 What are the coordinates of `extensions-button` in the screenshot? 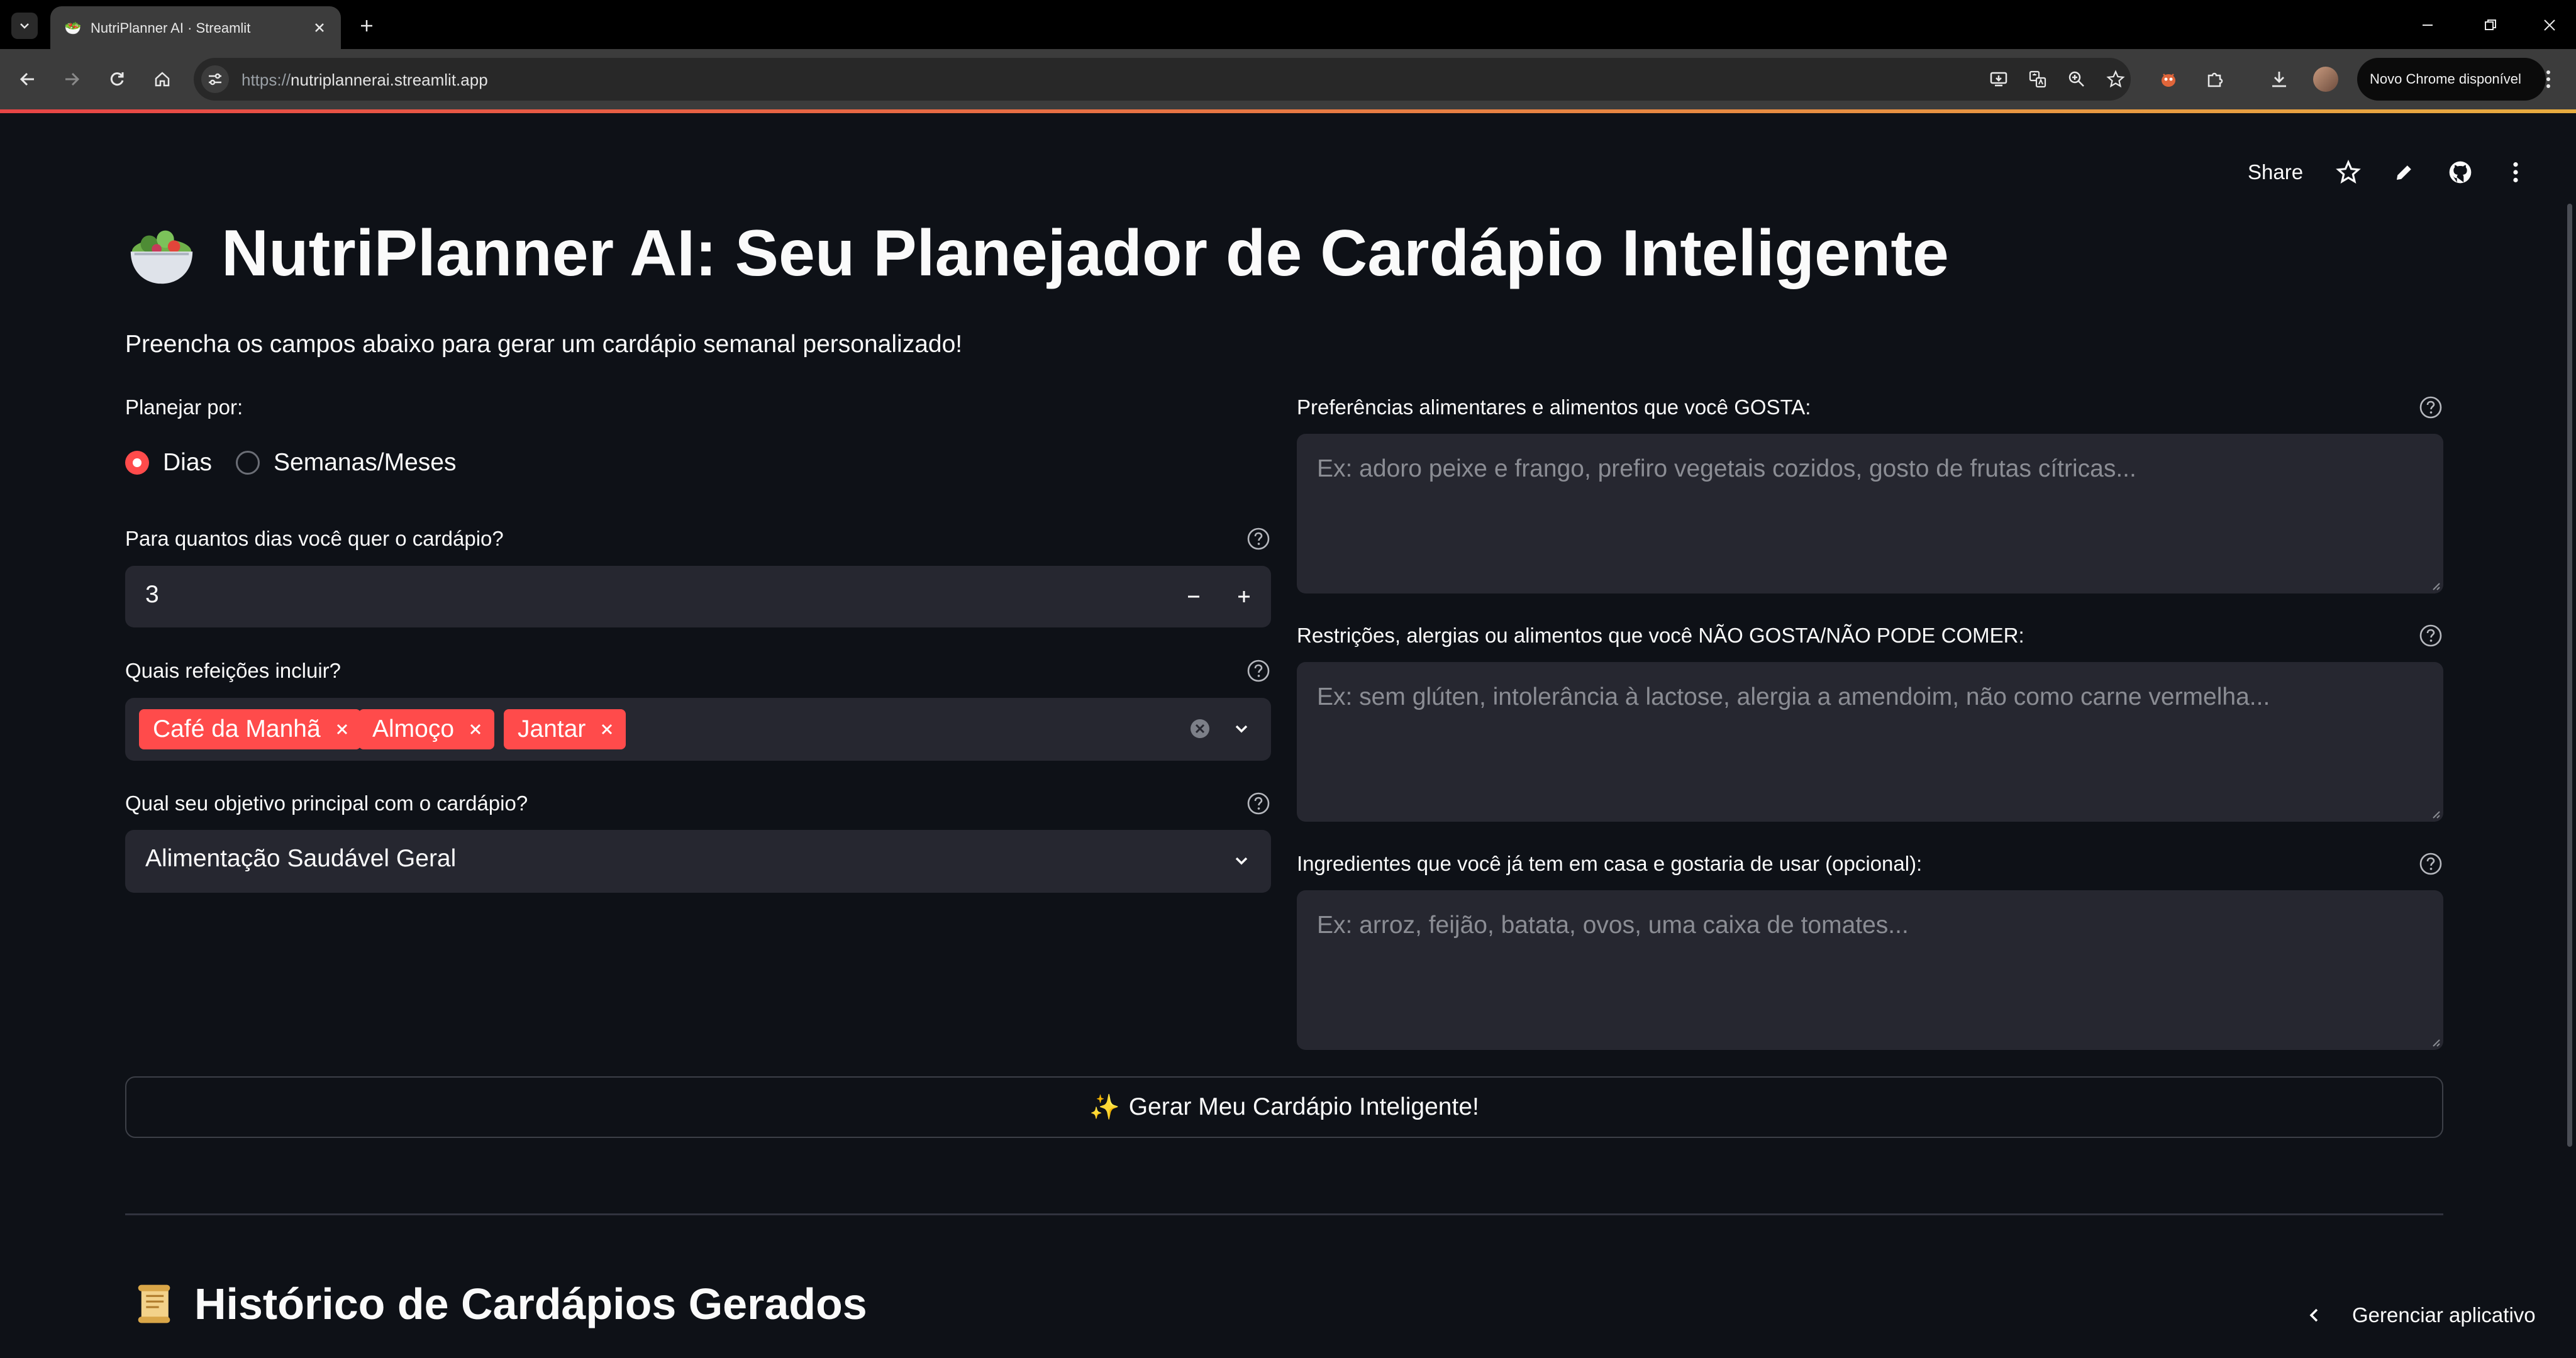 It's located at (2215, 79).